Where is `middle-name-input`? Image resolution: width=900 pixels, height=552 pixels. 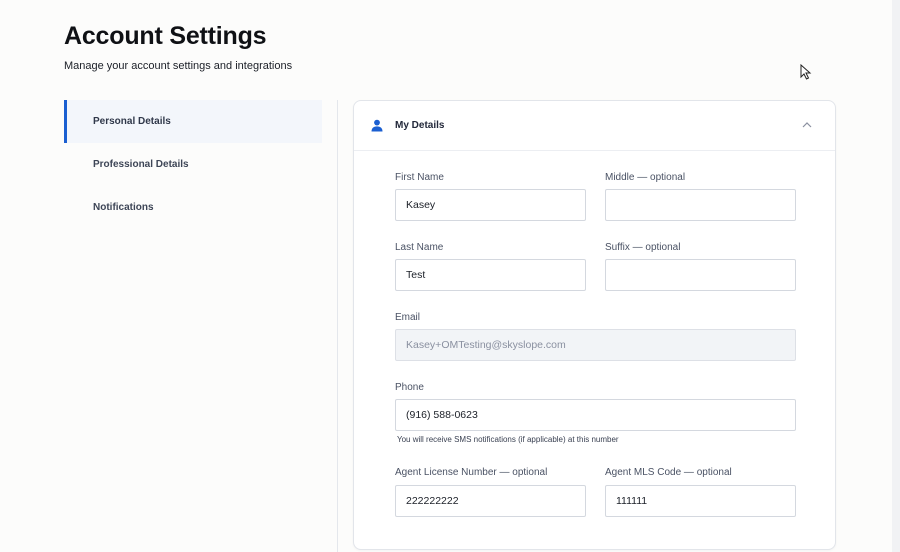 middle-name-input is located at coordinates (700, 205).